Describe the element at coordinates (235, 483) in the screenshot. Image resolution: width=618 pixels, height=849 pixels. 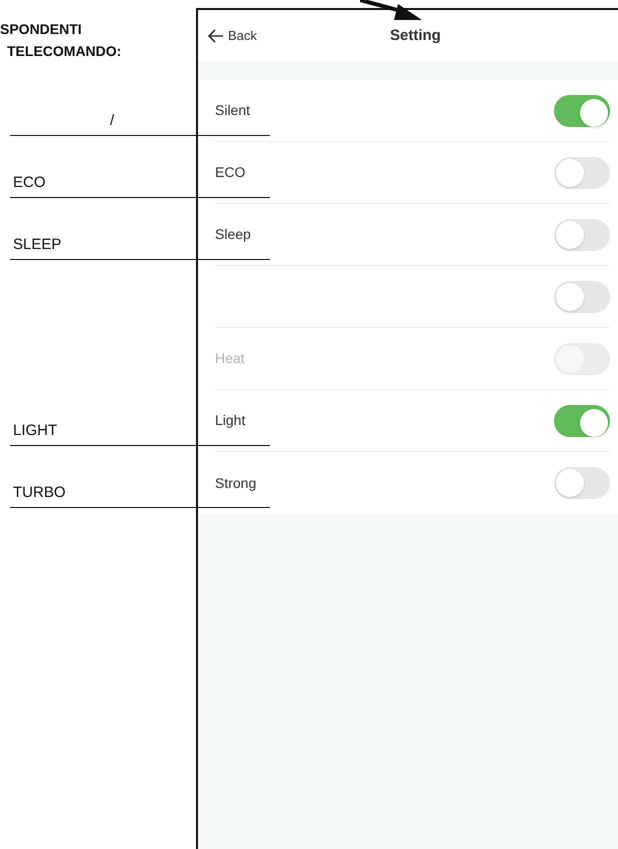
I see `setting-label: Strong` at that location.